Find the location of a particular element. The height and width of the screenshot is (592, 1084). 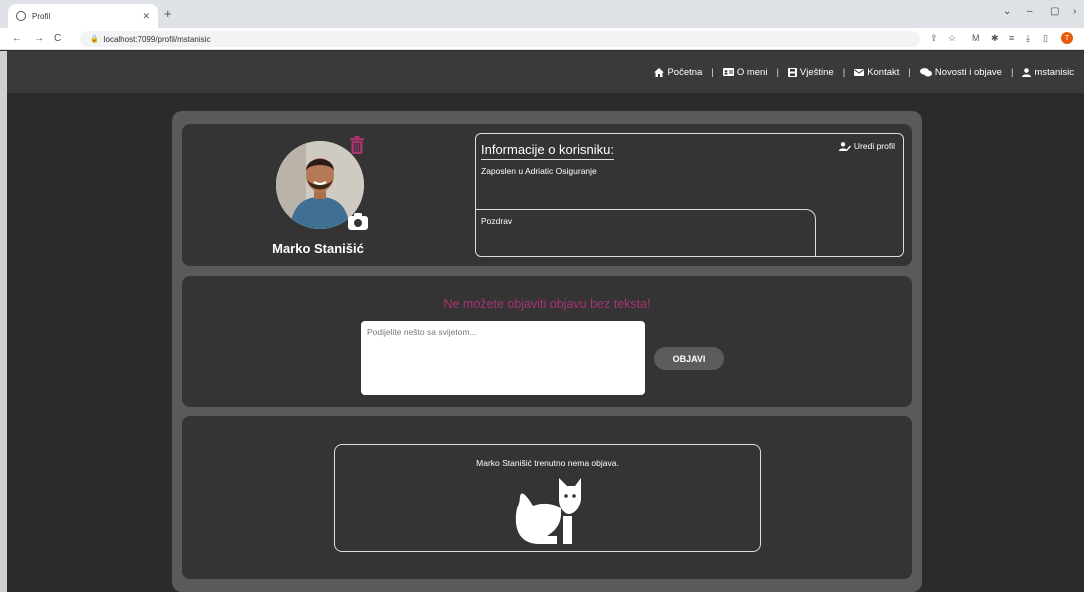

id-card-icon is located at coordinates (728, 72).